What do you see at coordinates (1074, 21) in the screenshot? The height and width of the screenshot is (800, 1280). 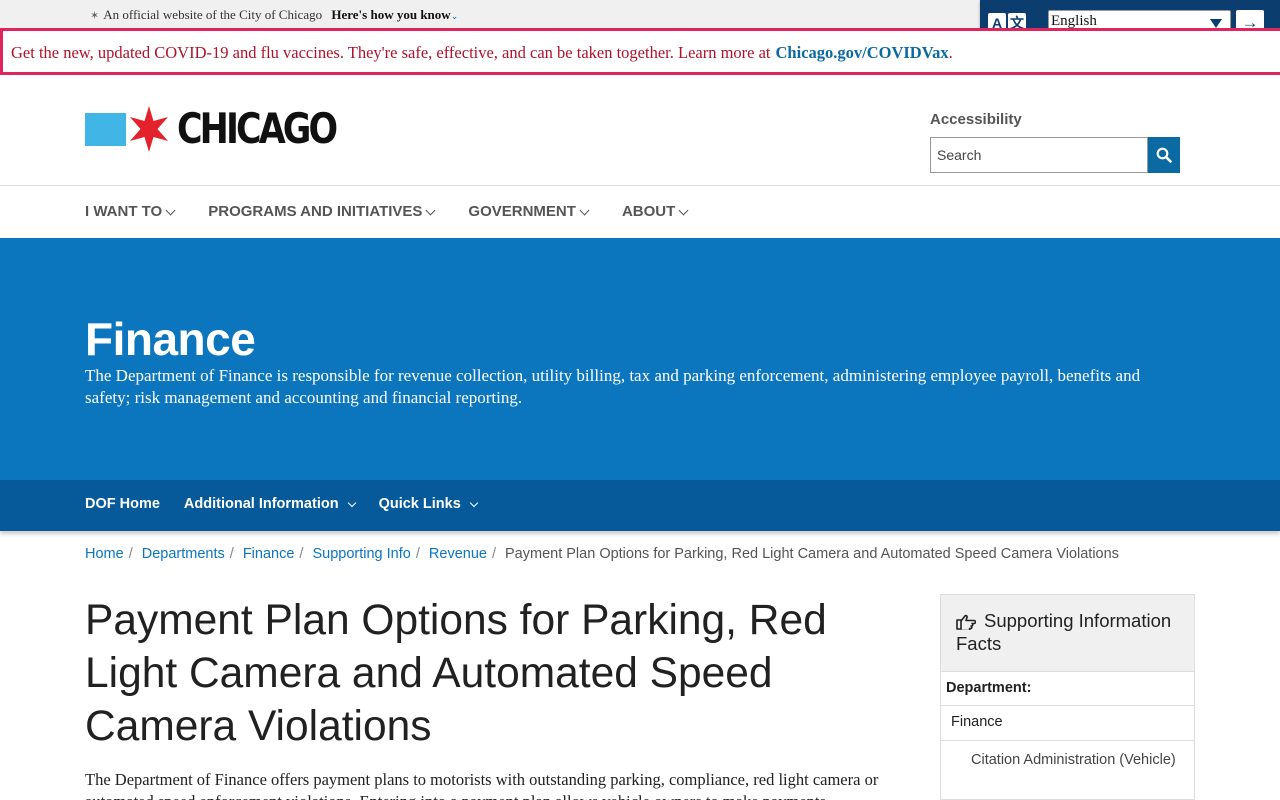 I see `language-selected: English` at bounding box center [1074, 21].